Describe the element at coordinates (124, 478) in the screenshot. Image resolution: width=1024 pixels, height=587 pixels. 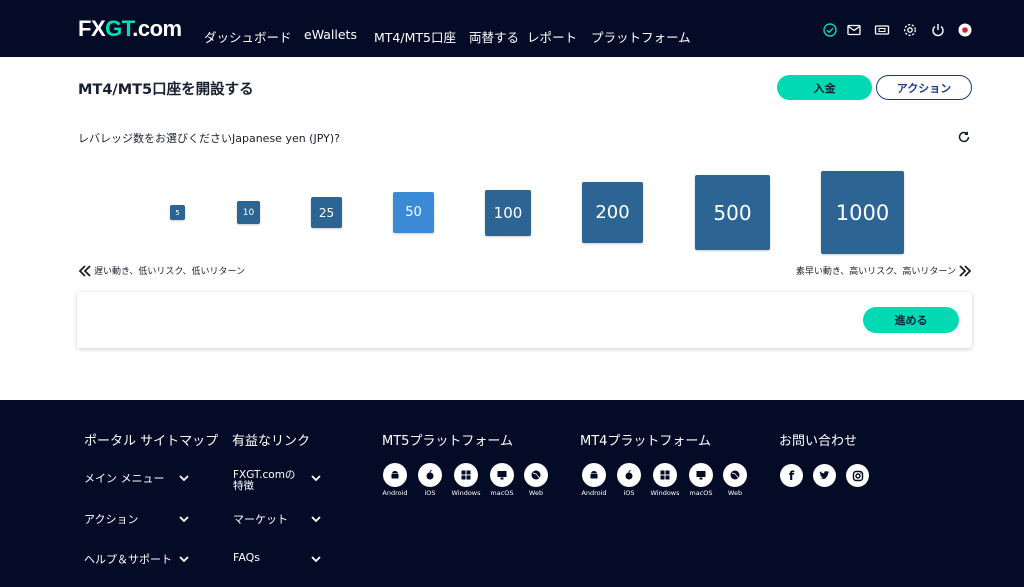
I see `footer-link-main-menu: メイン メニュー` at that location.